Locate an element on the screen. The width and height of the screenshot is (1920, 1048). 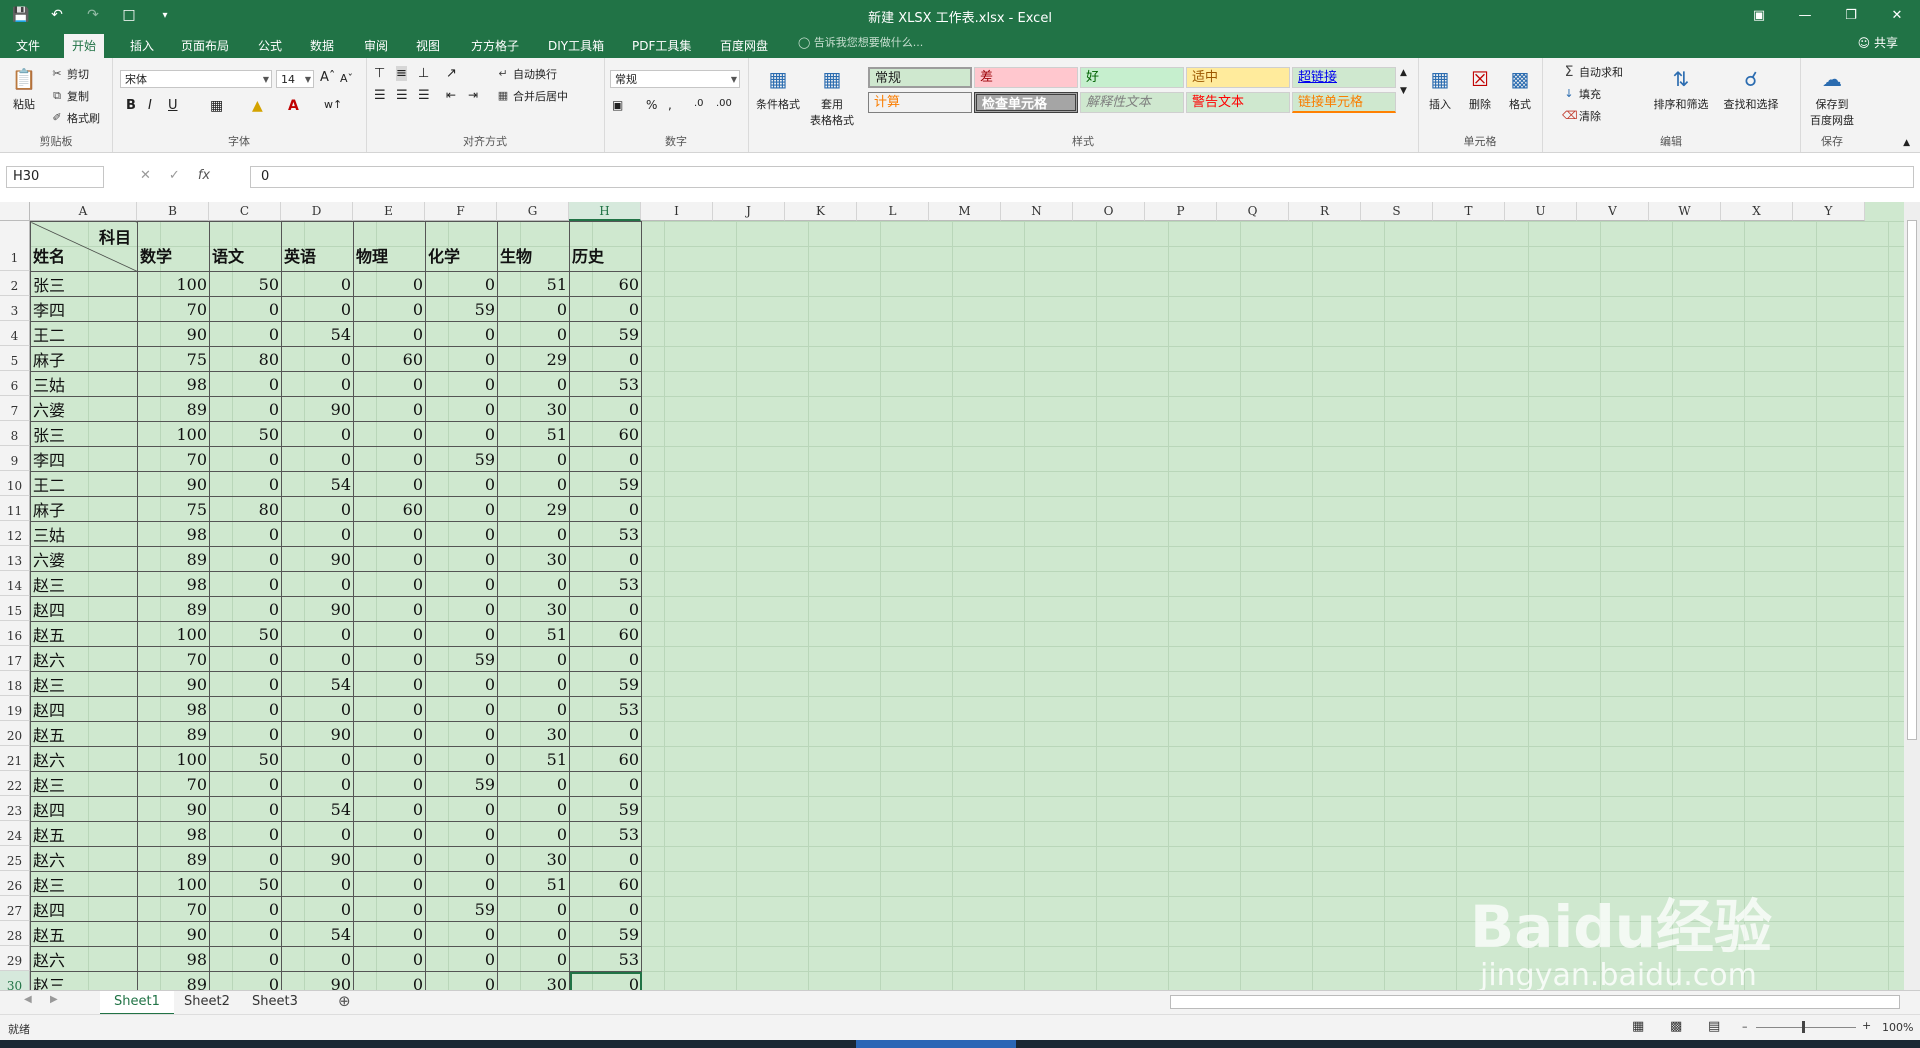
score-cell: 100 is located at coordinates (173, 284).